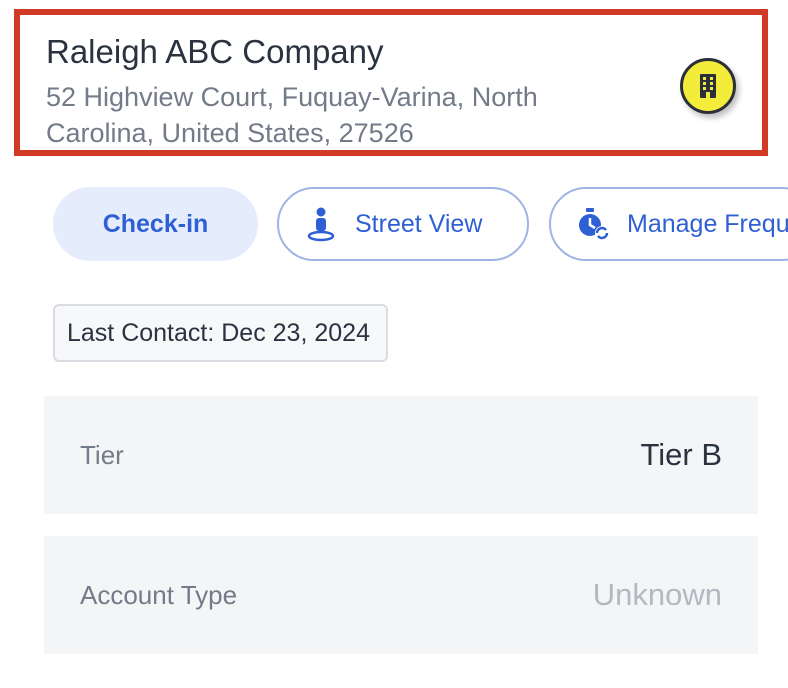 The width and height of the screenshot is (788, 688). I want to click on check-in-button: Check-in, so click(155, 224).